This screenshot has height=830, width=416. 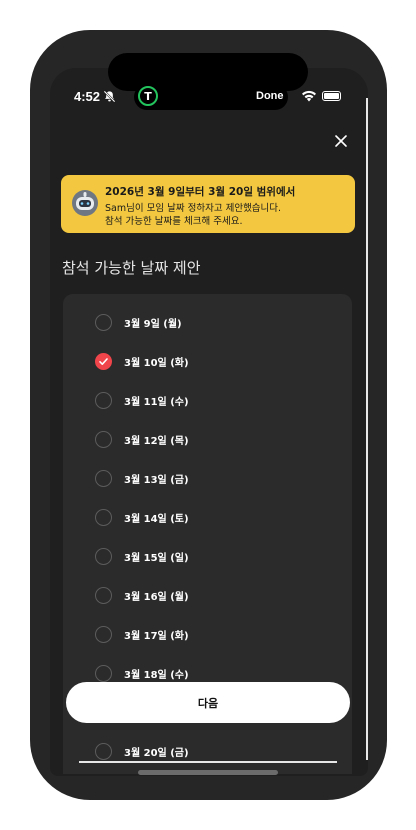 What do you see at coordinates (153, 324) in the screenshot?
I see `date-label: 3월 9일 (월)` at bounding box center [153, 324].